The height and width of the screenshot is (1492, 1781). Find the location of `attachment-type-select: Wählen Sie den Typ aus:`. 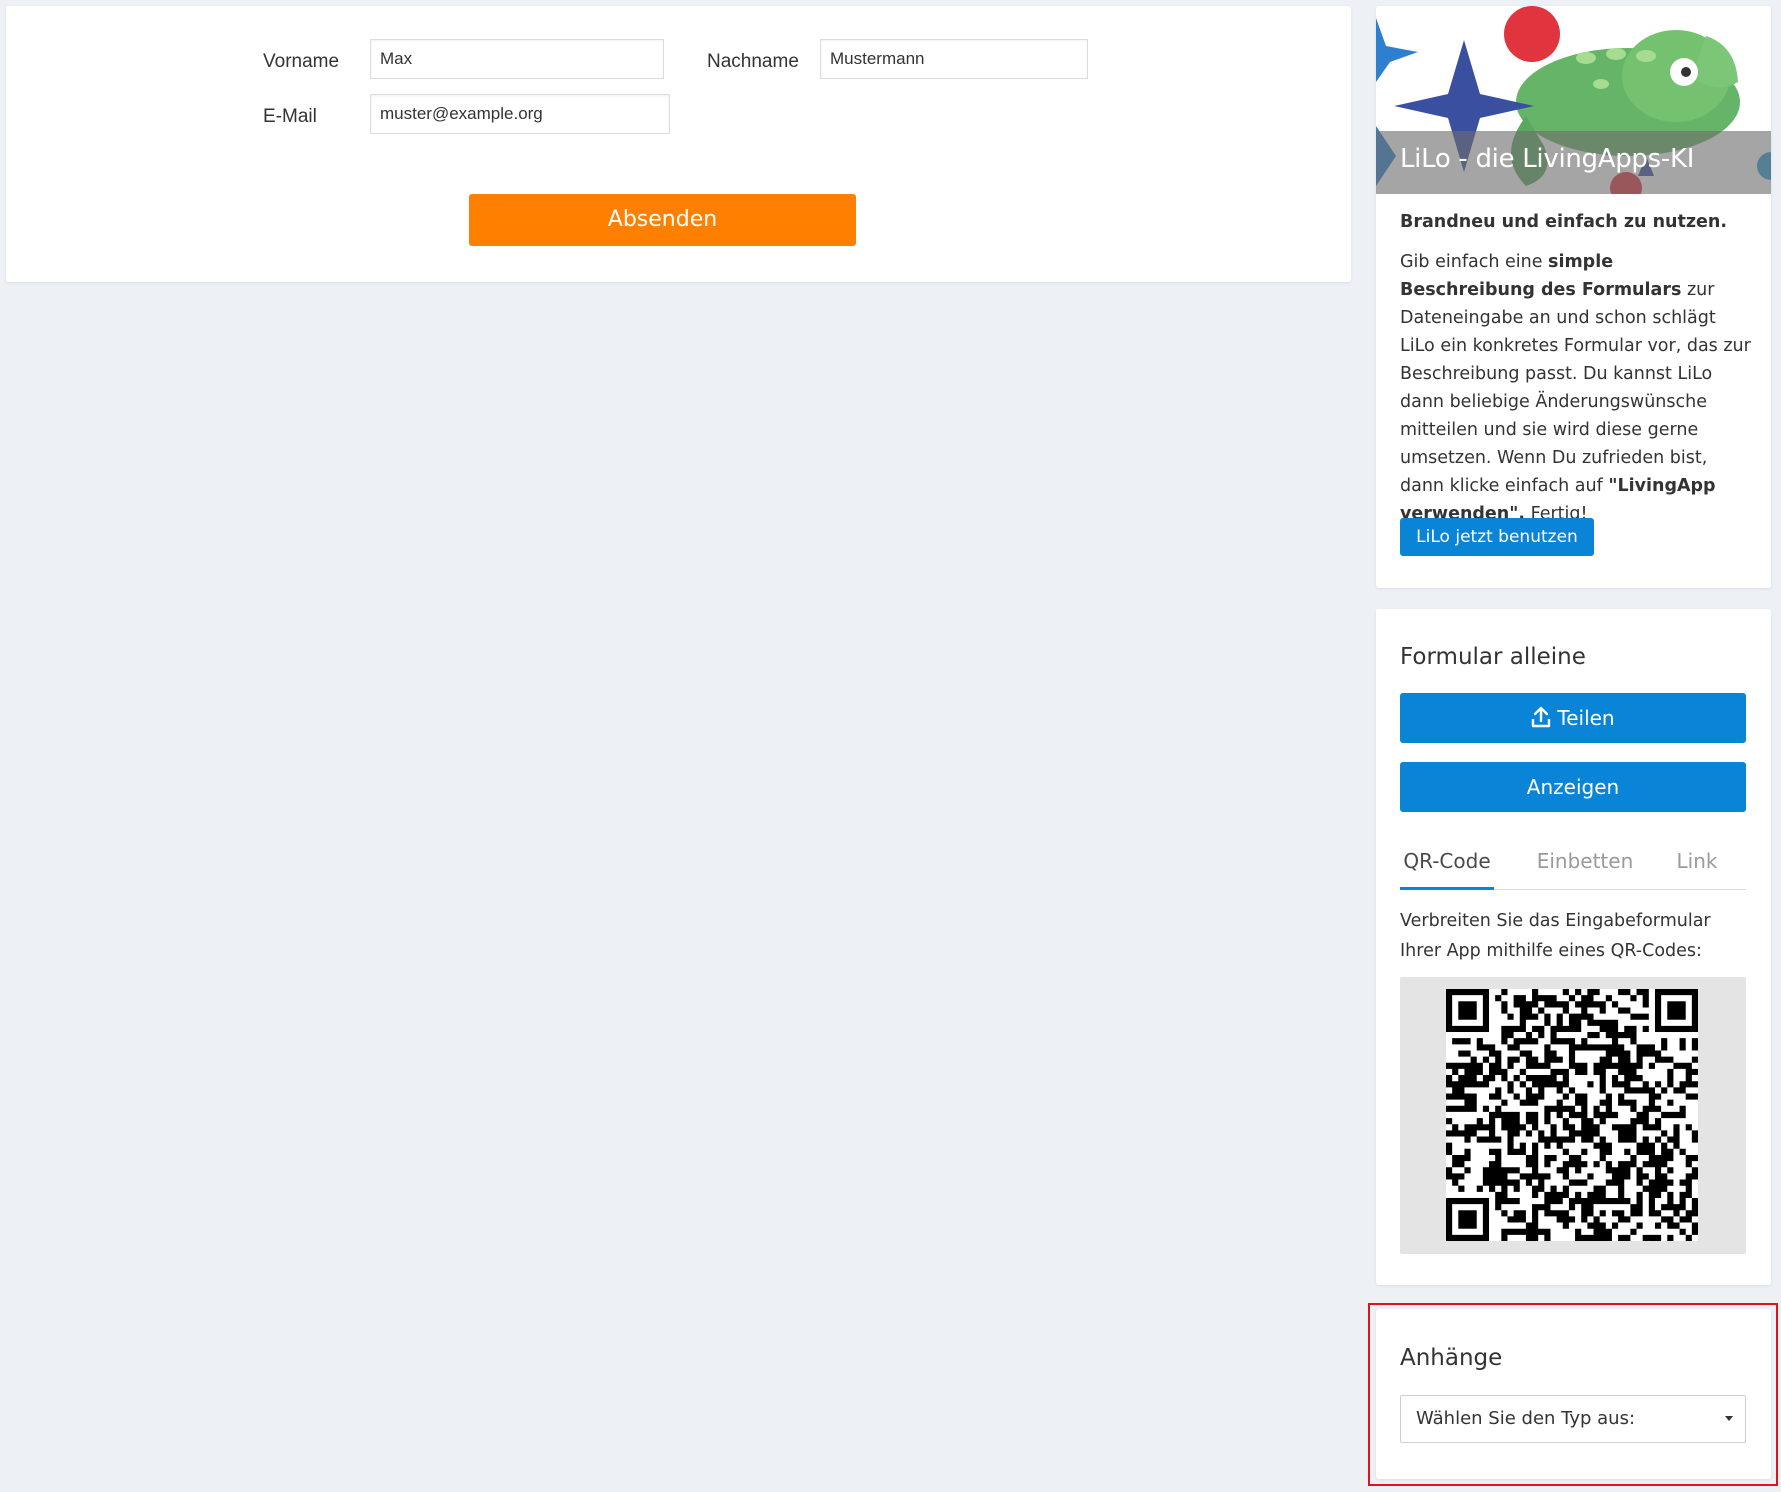

attachment-type-select: Wählen Sie den Typ aus: is located at coordinates (1573, 1419).